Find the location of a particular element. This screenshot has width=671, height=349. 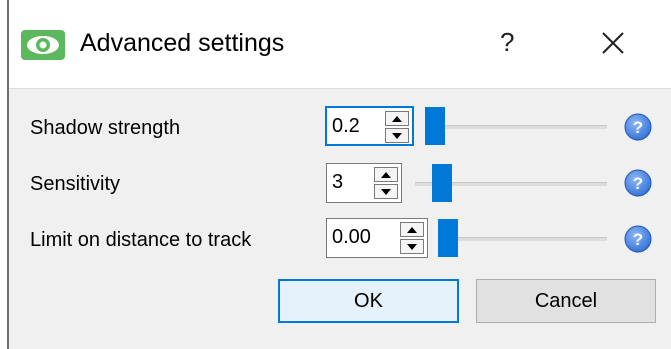

shadow-strength-label: Shadow strength is located at coordinates (105, 128).